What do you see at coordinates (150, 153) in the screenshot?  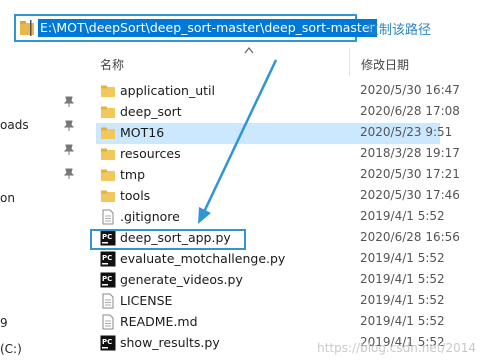 I see `file-name: resources` at bounding box center [150, 153].